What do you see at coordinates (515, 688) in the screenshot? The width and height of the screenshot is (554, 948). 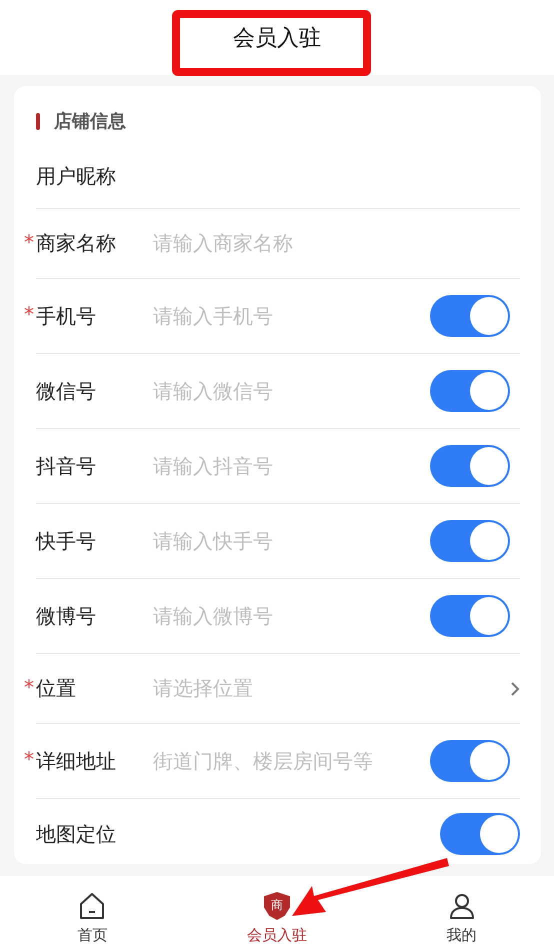 I see `chevron-right-icon` at bounding box center [515, 688].